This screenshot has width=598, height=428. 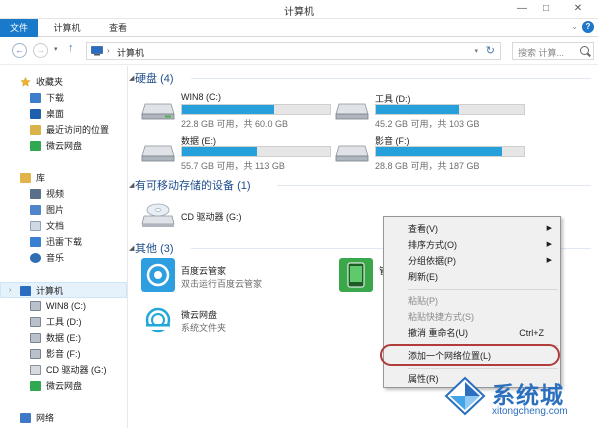 What do you see at coordinates (483, 245) in the screenshot?
I see `menu-item-sort-by: 排序方式(O) ▶` at bounding box center [483, 245].